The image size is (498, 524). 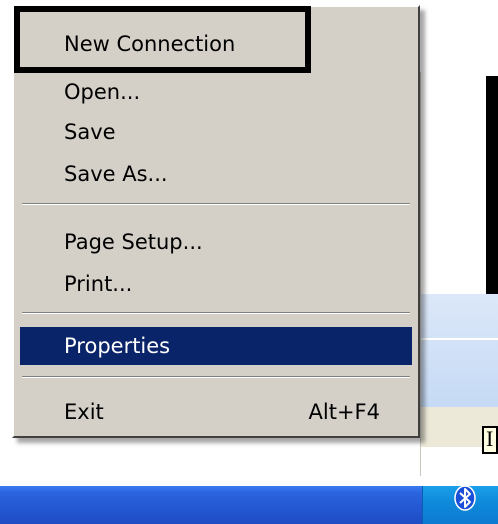 What do you see at coordinates (459, 339) in the screenshot?
I see `background-list-divider` at bounding box center [459, 339].